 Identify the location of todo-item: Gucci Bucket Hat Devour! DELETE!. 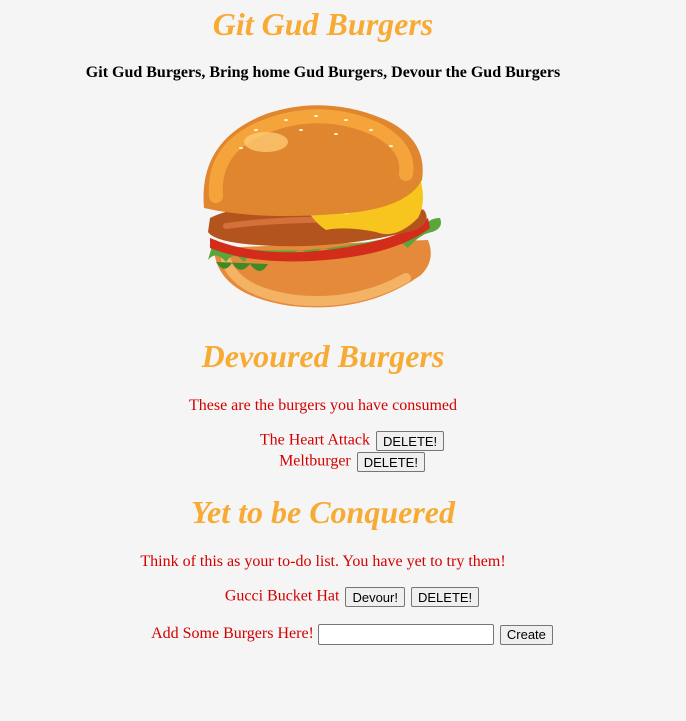
(343, 597).